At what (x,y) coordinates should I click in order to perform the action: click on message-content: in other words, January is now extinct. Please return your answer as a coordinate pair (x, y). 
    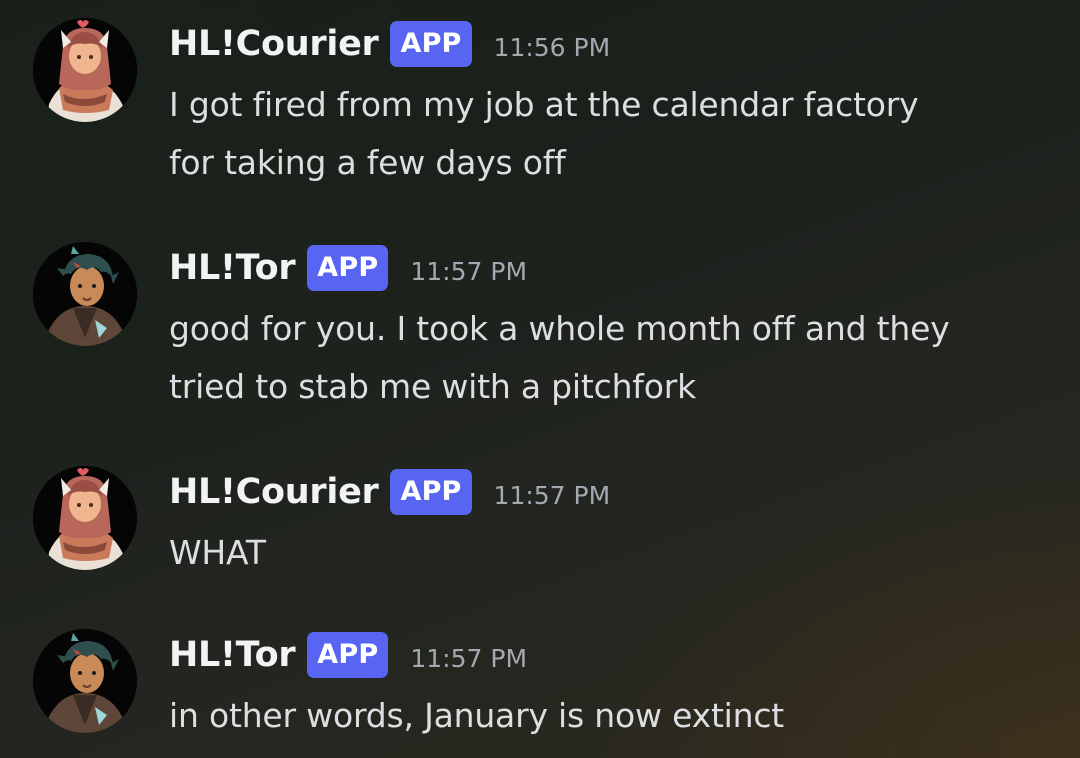
    Looking at the image, I should click on (609, 716).